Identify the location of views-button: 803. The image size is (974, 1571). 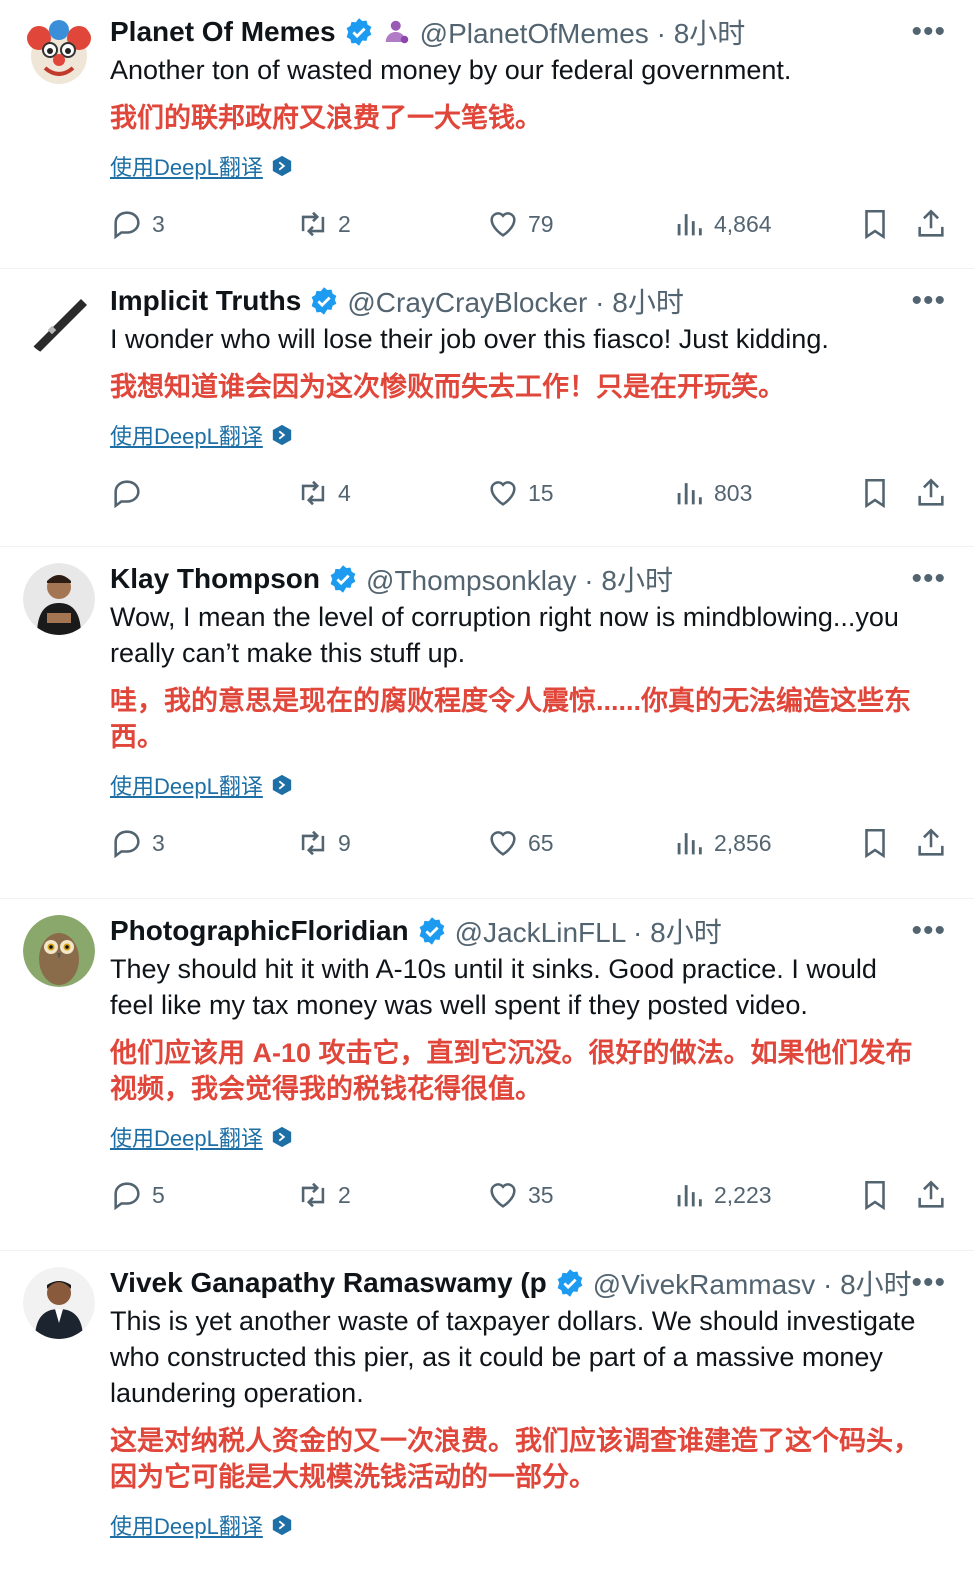
(712, 493).